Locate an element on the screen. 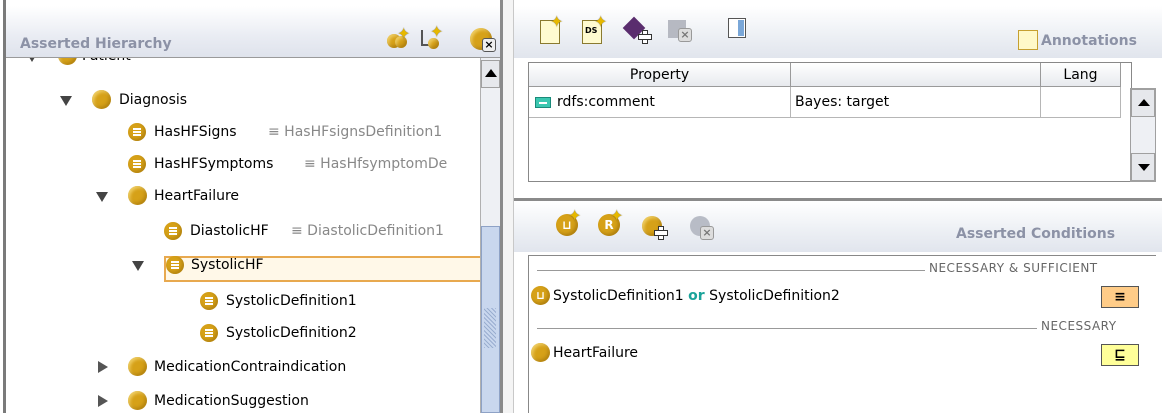 This screenshot has width=1162, height=413. union-class-icon: ⊔ is located at coordinates (540, 295).